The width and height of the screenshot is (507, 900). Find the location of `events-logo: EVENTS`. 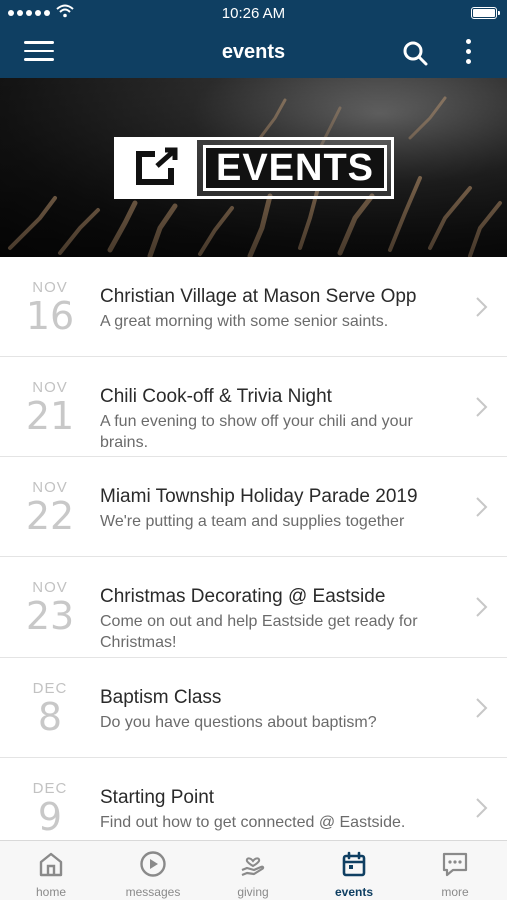

events-logo: EVENTS is located at coordinates (254, 168).